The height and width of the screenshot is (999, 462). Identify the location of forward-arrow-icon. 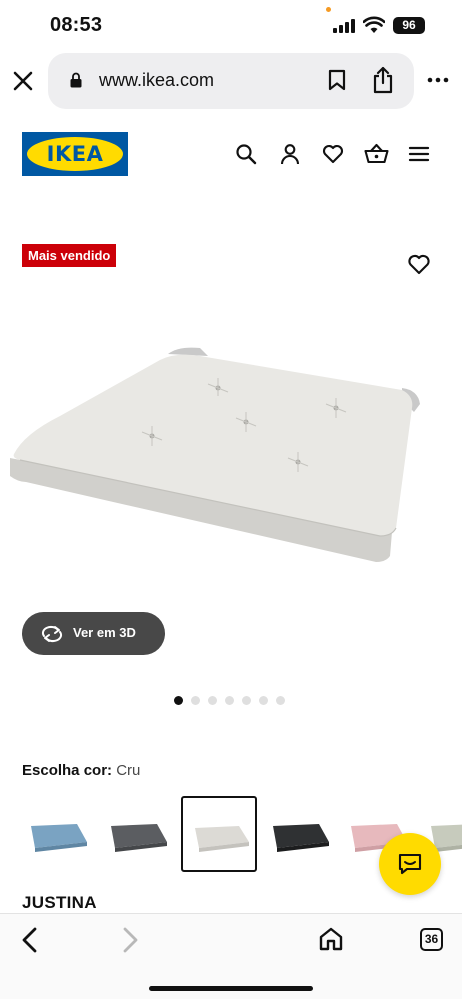
(130, 940).